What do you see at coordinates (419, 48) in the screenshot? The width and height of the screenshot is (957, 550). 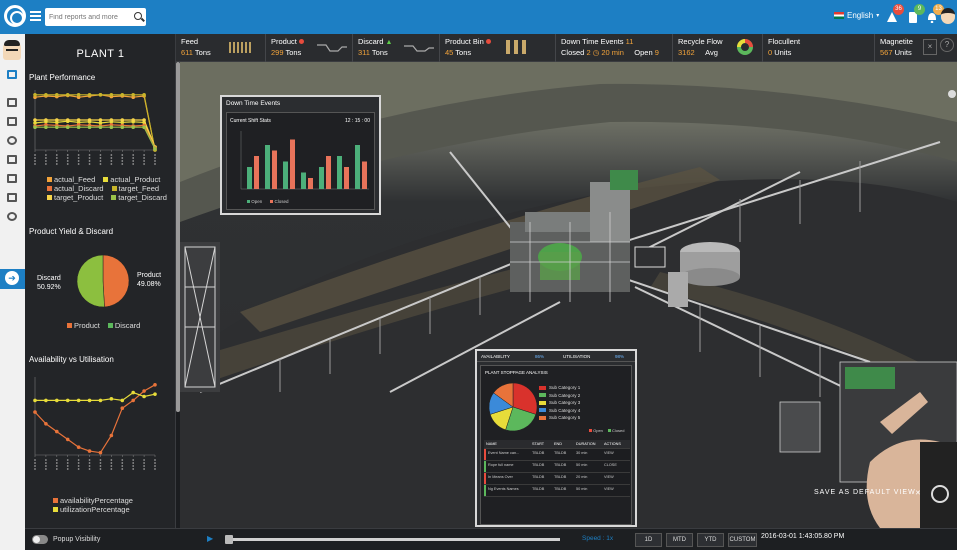 I see `discard-trend-icon` at bounding box center [419, 48].